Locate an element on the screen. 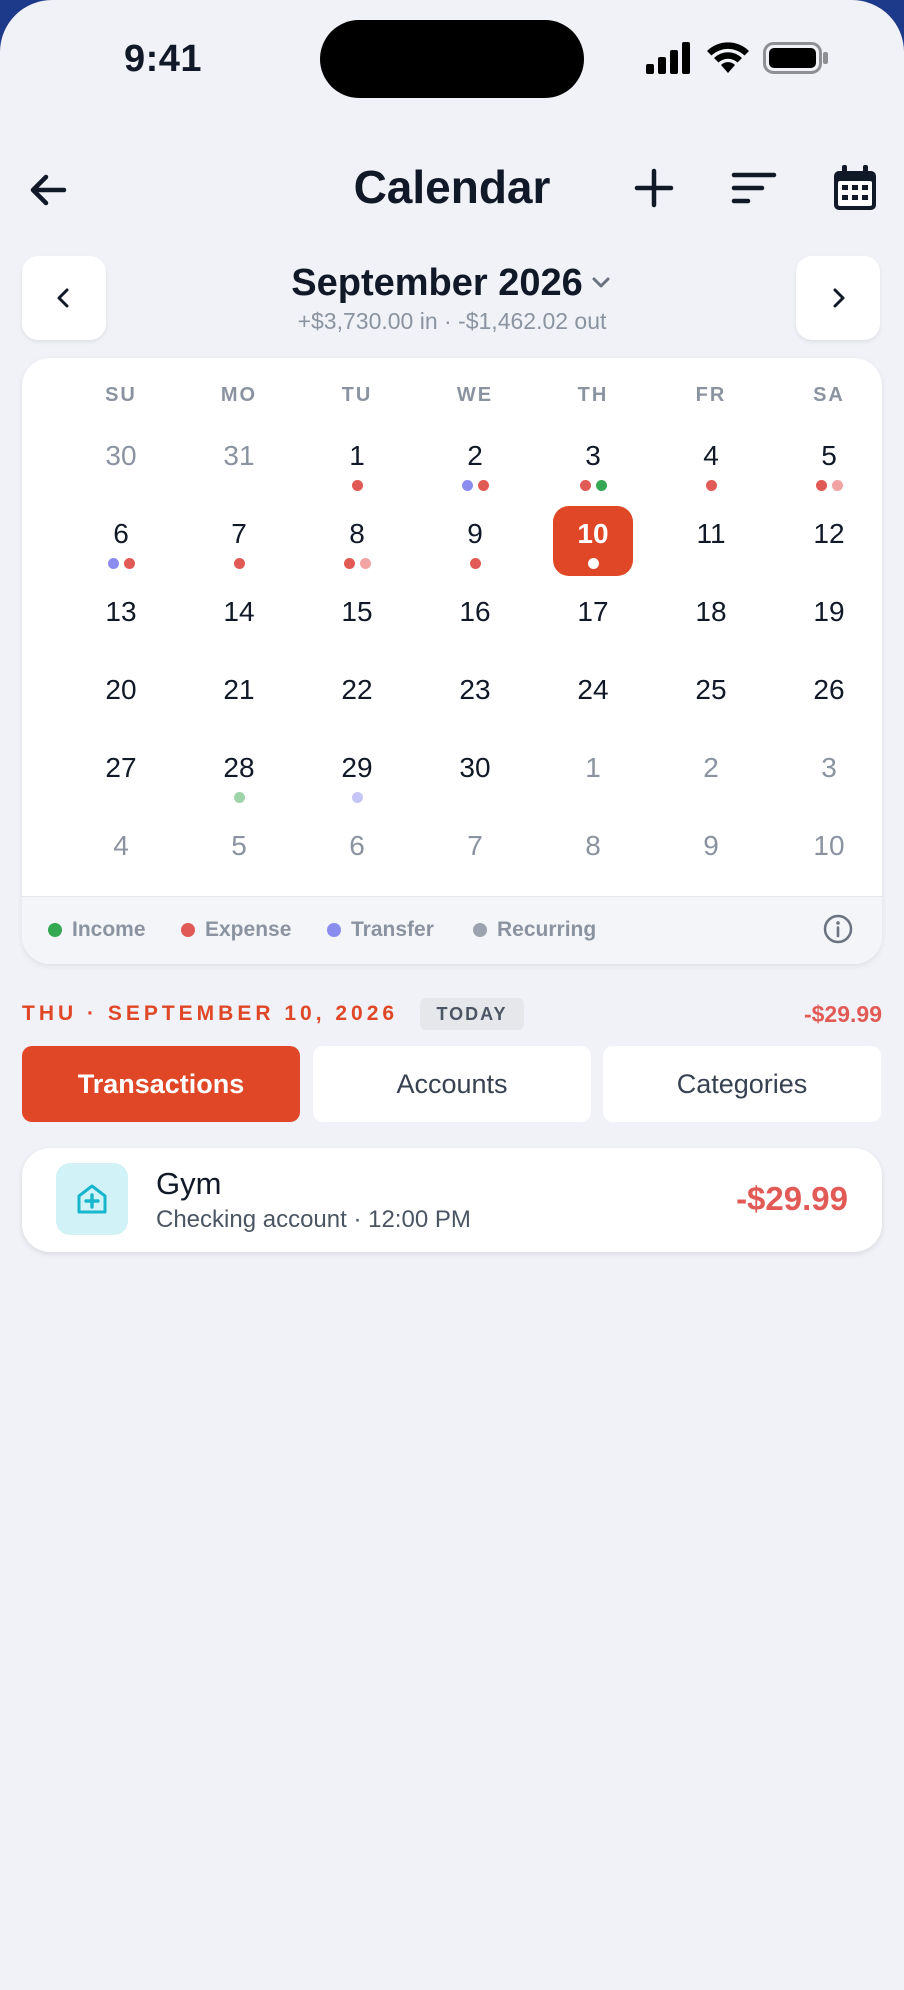 The image size is (904, 1990). white-indicator-dot is located at coordinates (593, 563).